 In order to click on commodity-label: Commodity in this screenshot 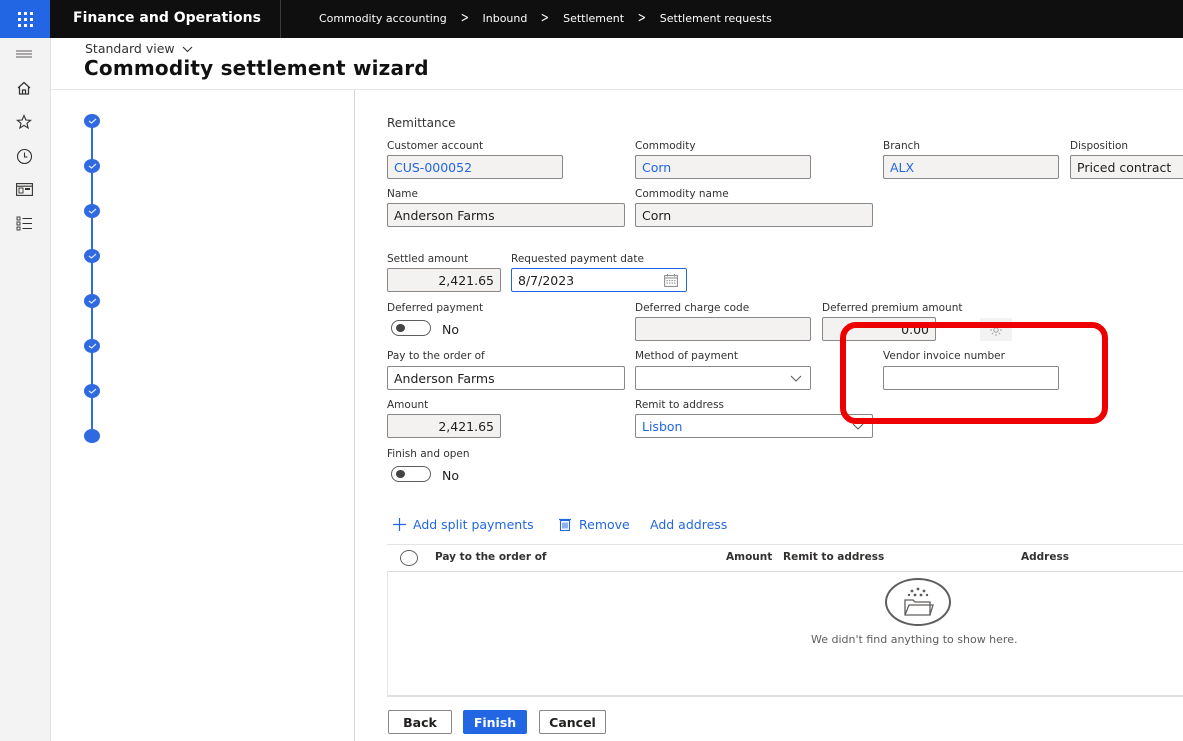, I will do `click(665, 146)`.